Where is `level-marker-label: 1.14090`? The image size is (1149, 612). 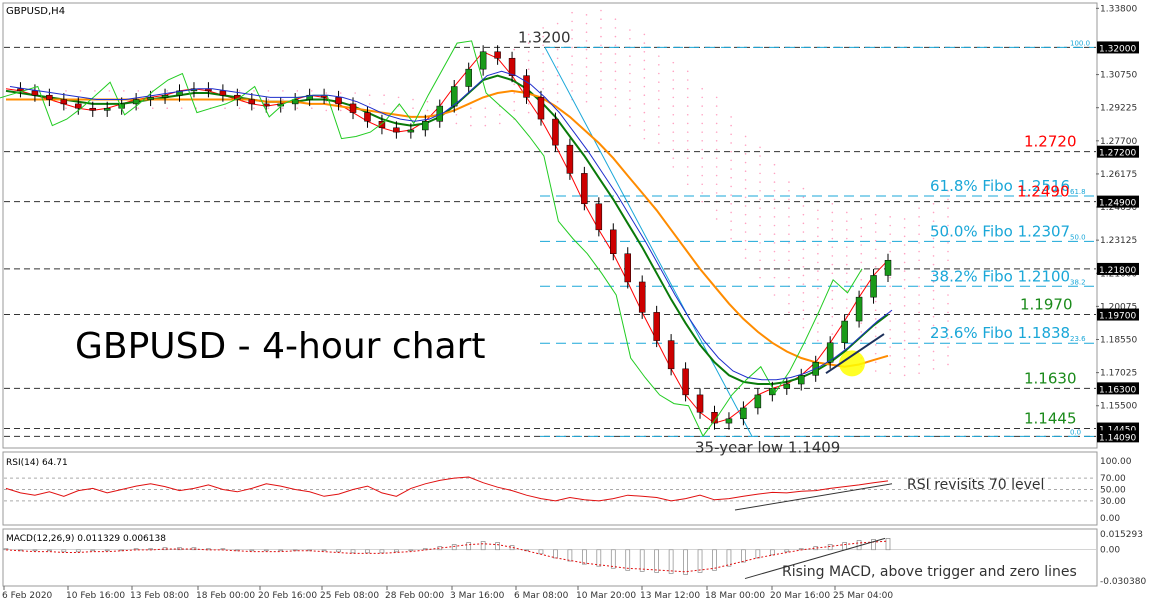 level-marker-label: 1.14090 is located at coordinates (1117, 438).